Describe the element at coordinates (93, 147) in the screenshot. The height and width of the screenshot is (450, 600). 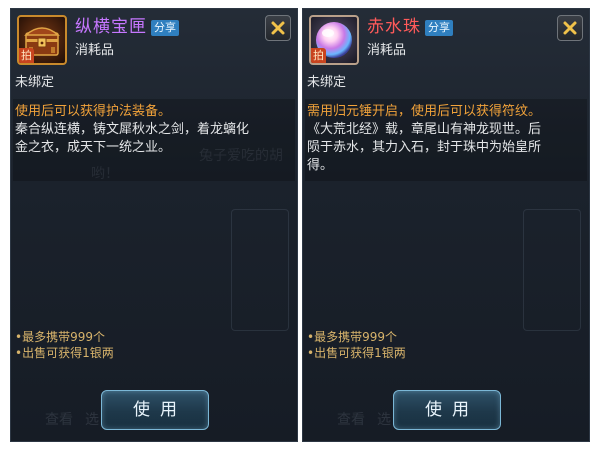
I see `description-line: 金之衣，成天下一统之业。` at that location.